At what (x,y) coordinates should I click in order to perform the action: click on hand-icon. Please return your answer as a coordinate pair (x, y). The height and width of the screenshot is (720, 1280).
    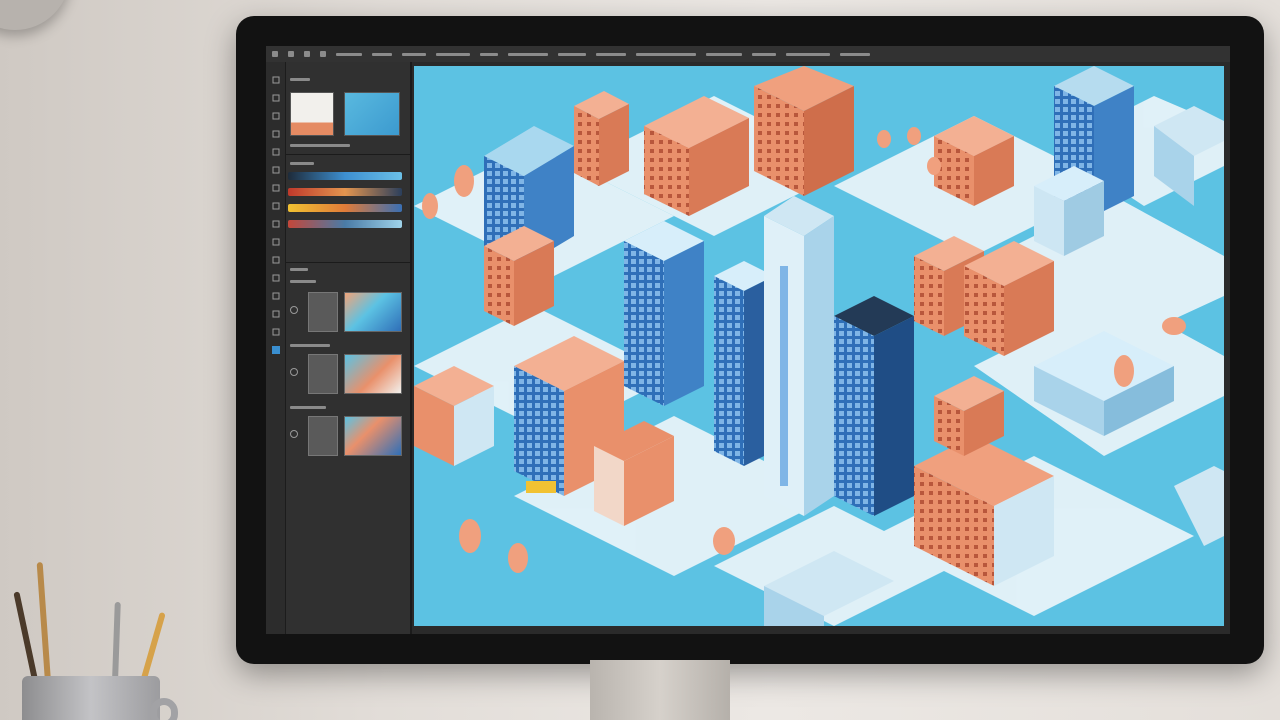
    Looking at the image, I should click on (276, 314).